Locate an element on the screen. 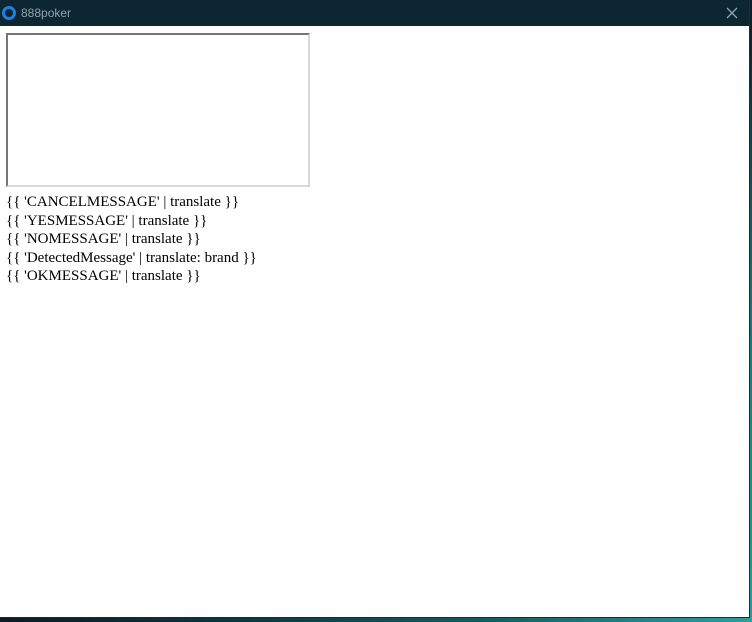  title-bar: 888poker is located at coordinates (374, 13).